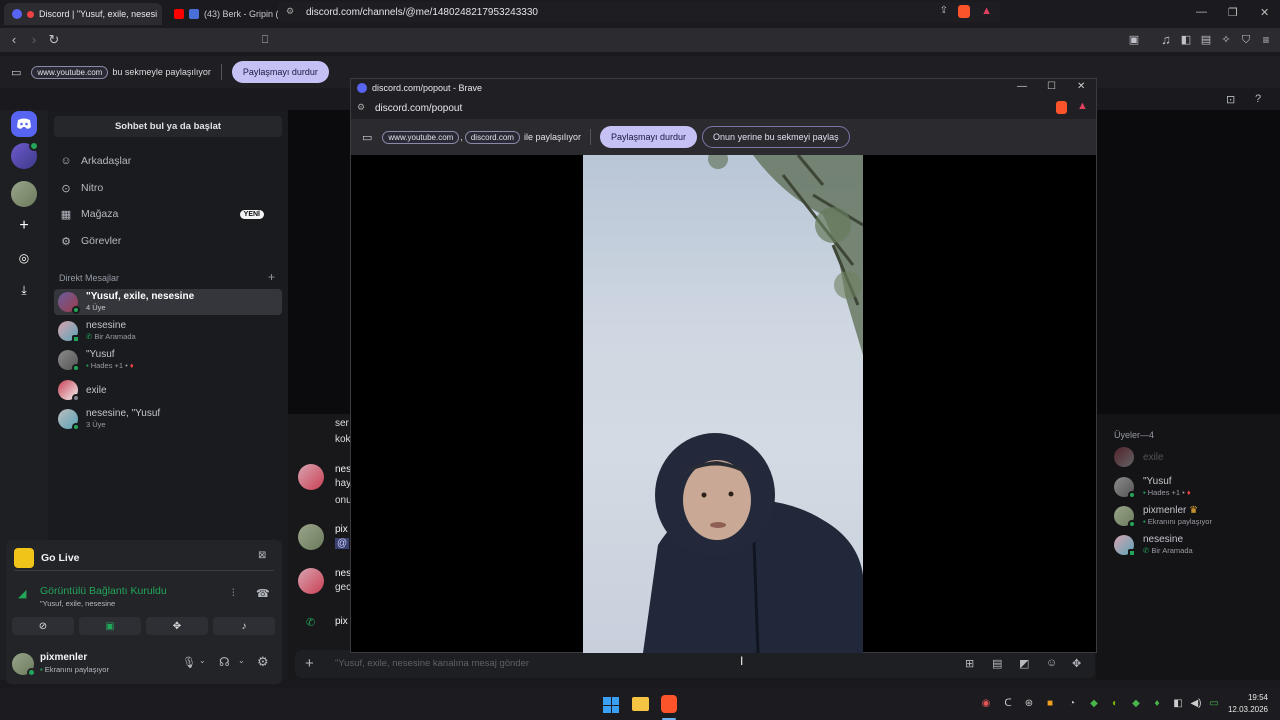 This screenshot has width=1280, height=720. What do you see at coordinates (90, 241) in the screenshot?
I see `nav-quests: ⚙ Görevler` at bounding box center [90, 241].